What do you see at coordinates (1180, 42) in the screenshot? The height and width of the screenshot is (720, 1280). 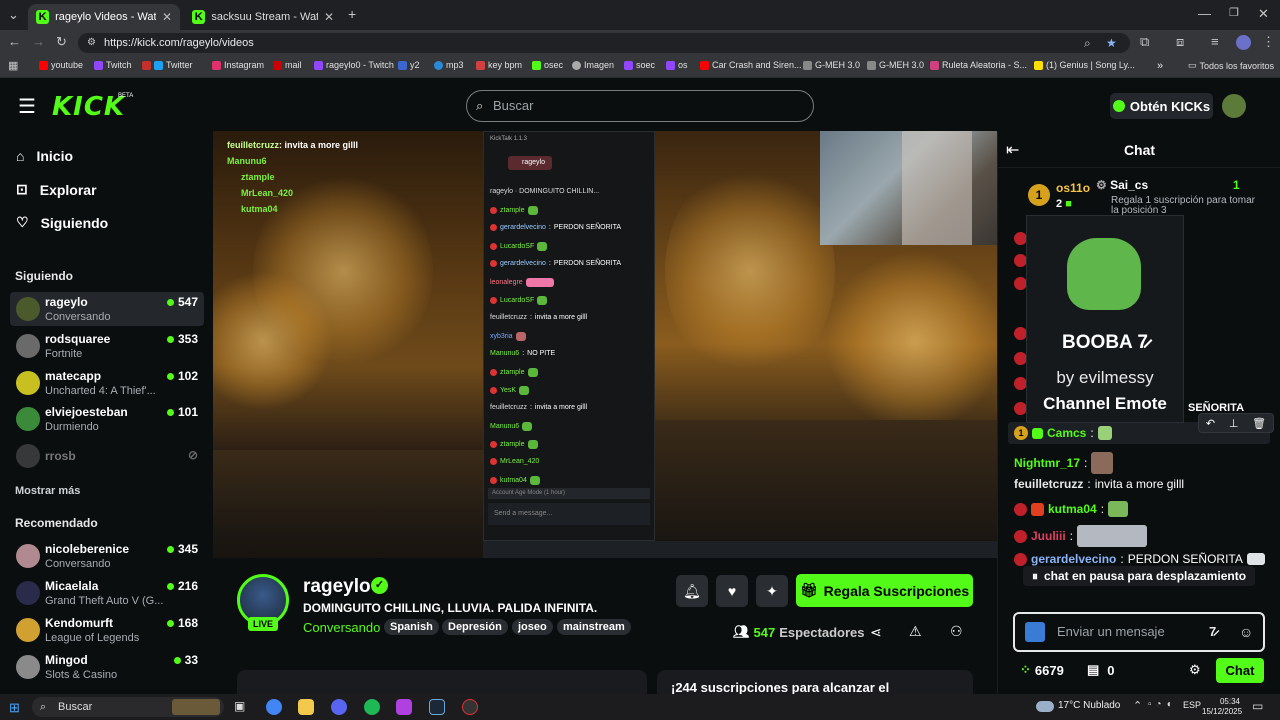 I see `media-icon: ⧈` at bounding box center [1180, 42].